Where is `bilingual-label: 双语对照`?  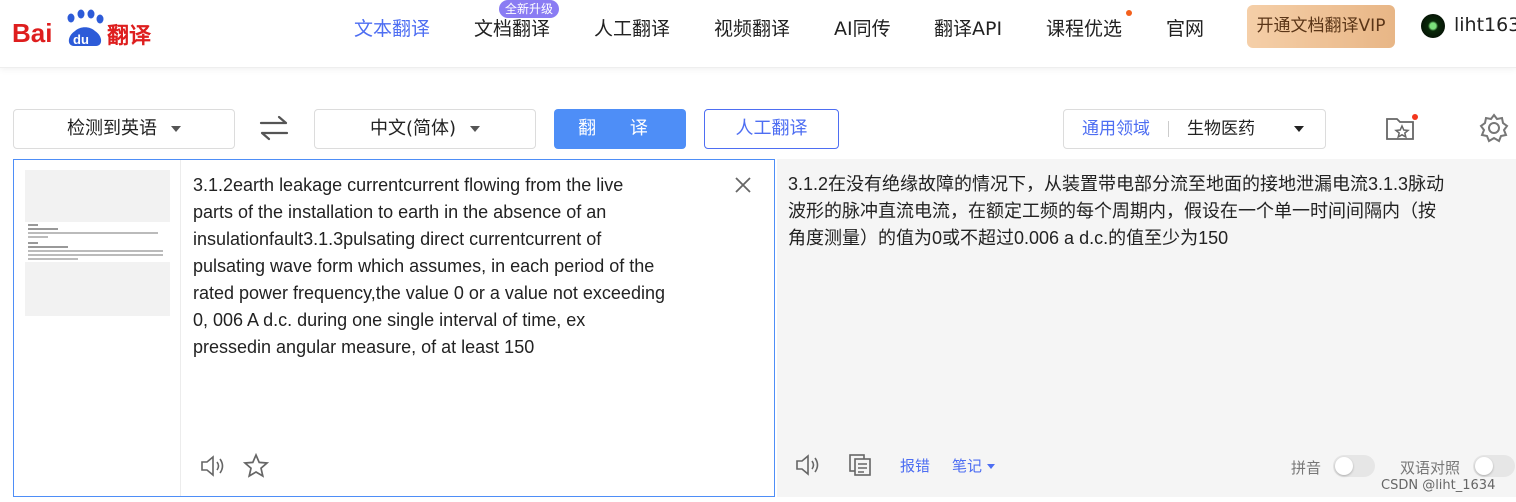 bilingual-label: 双语对照 is located at coordinates (1430, 468).